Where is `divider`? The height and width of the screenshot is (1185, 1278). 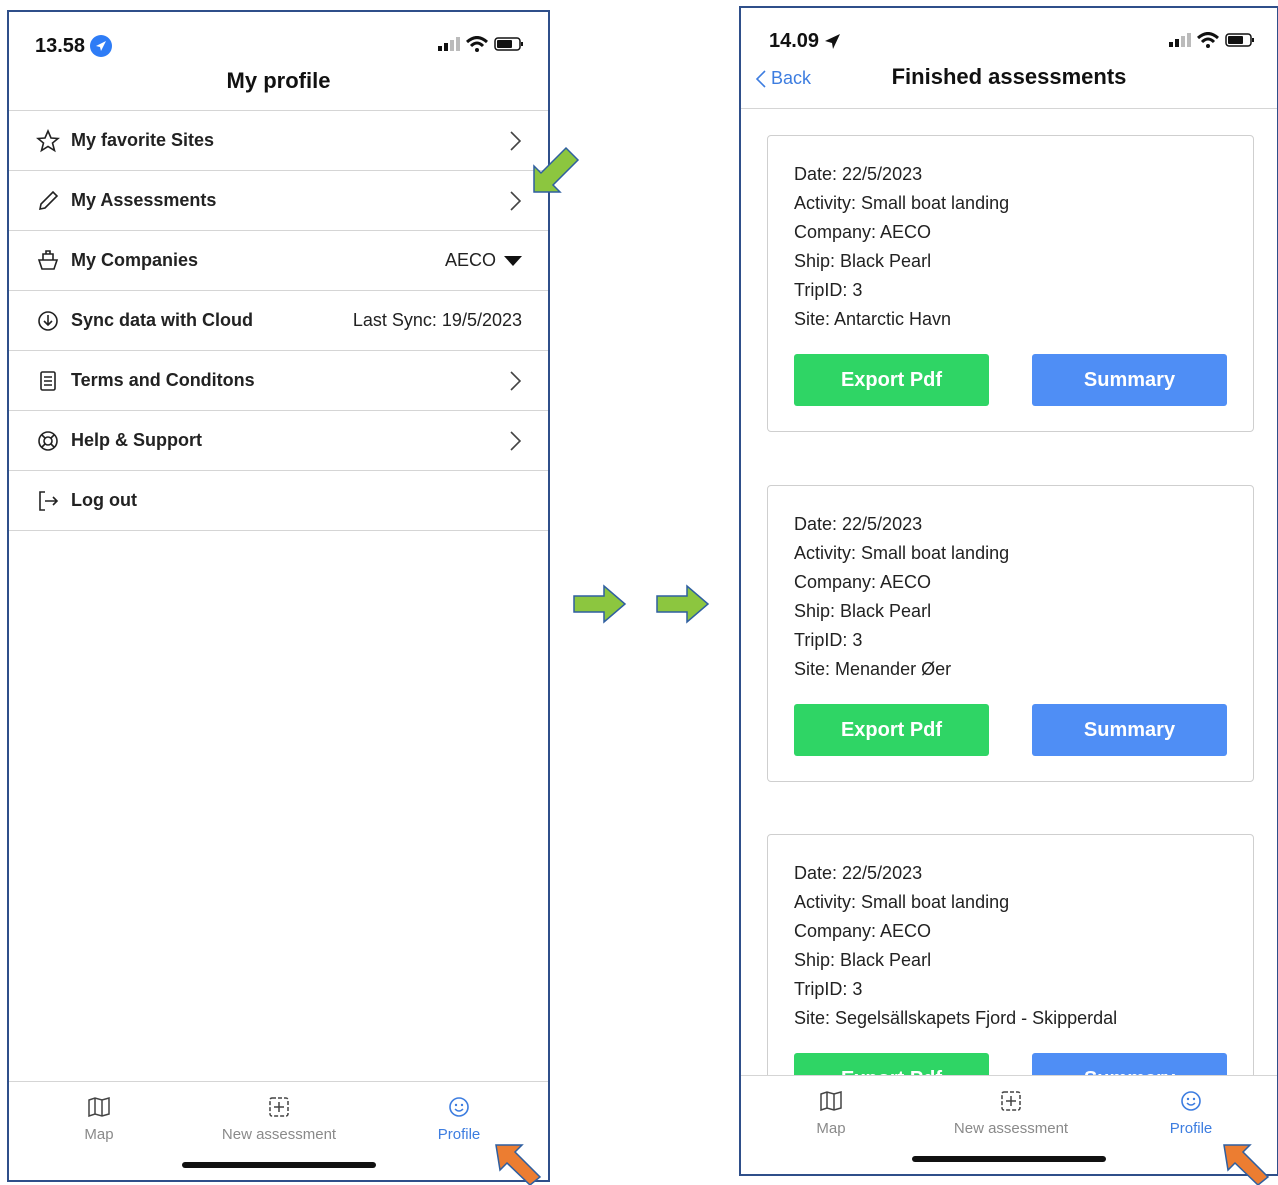
divider is located at coordinates (1009, 108).